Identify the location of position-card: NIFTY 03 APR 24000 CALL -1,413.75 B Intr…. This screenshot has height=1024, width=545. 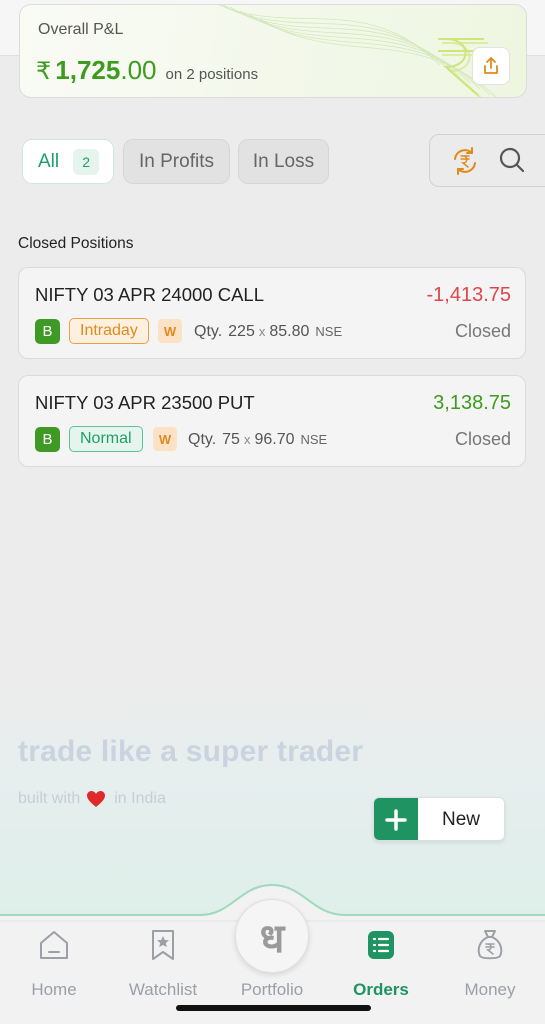
(272, 313).